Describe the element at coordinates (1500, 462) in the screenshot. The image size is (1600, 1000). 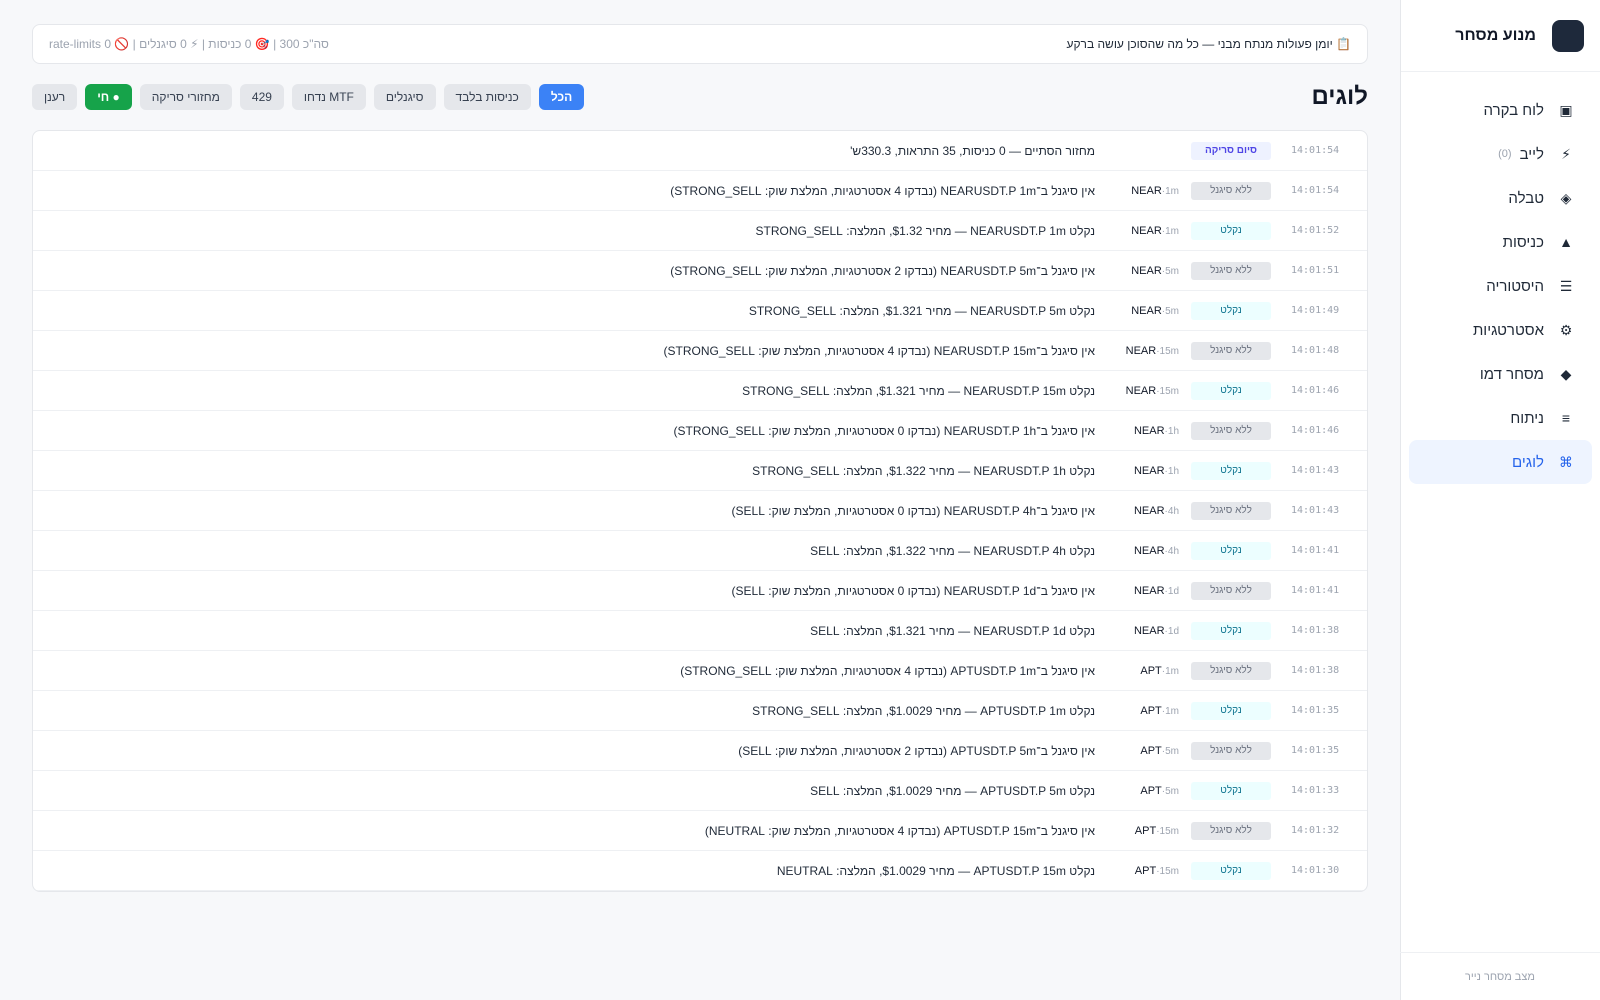
I see `sidebar-item-logs: ⌘ לוגים` at that location.